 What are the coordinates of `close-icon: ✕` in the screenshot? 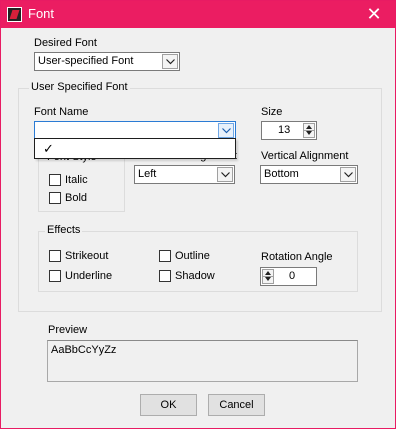 It's located at (374, 14).